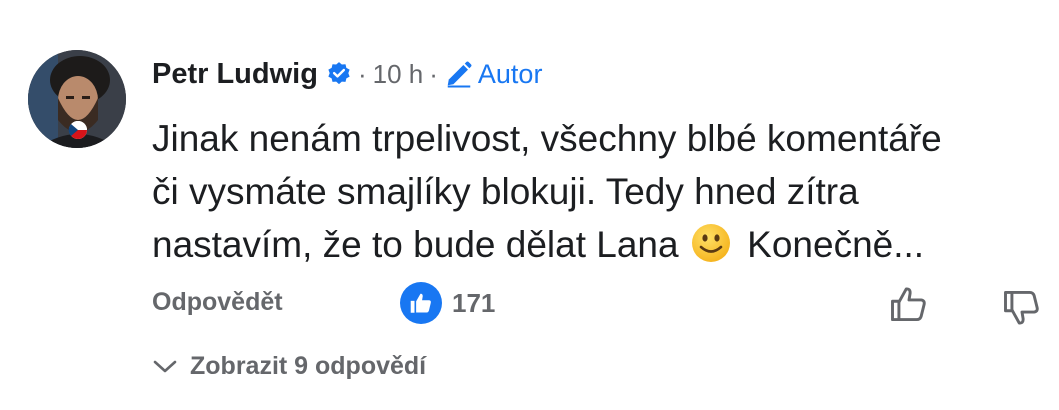 The height and width of the screenshot is (410, 1059). Describe the element at coordinates (474, 302) in the screenshot. I see `like-count: 171` at that location.